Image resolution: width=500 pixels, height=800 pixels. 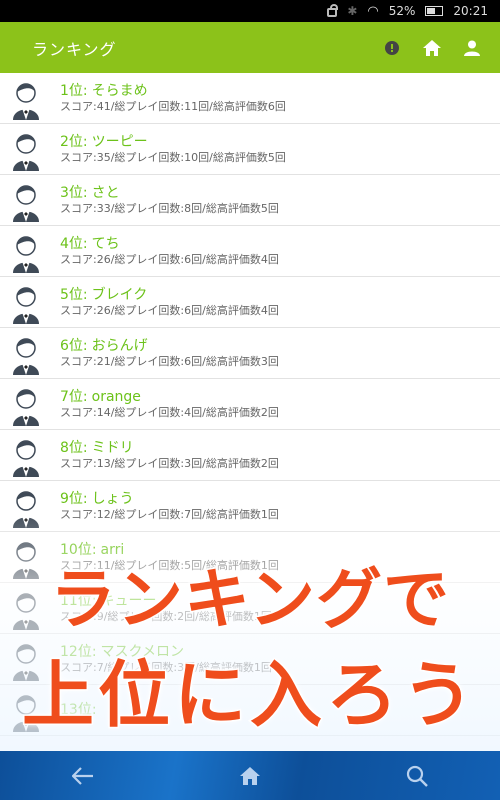 I want to click on list-item: 13位:, so click(x=250, y=710).